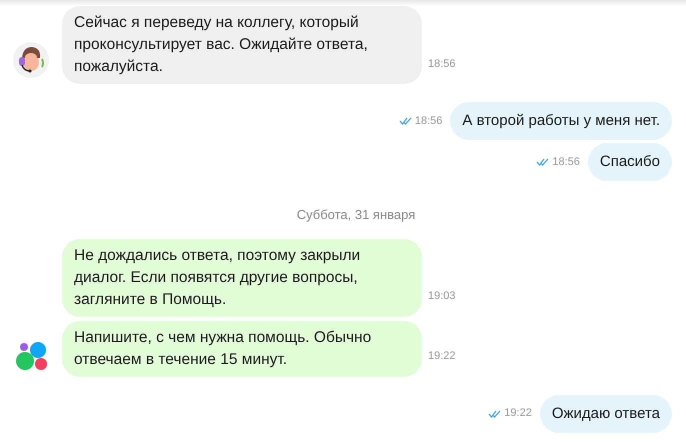 This screenshot has height=442, width=686. What do you see at coordinates (242, 348) in the screenshot?
I see `message-bubble: Напишите, с чем нужна помощь. Обычно отвечаем в течение 15 минут.` at bounding box center [242, 348].